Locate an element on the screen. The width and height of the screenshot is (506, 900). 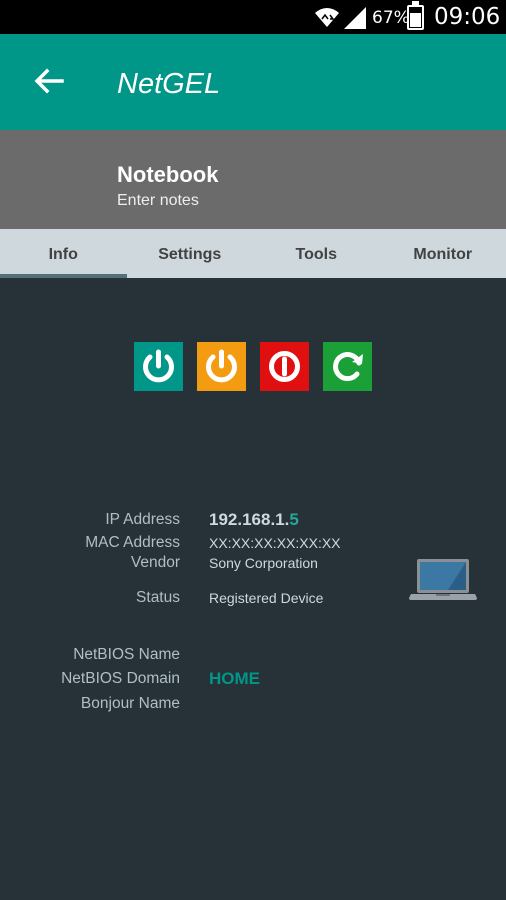
power-off-button is located at coordinates (284, 366).